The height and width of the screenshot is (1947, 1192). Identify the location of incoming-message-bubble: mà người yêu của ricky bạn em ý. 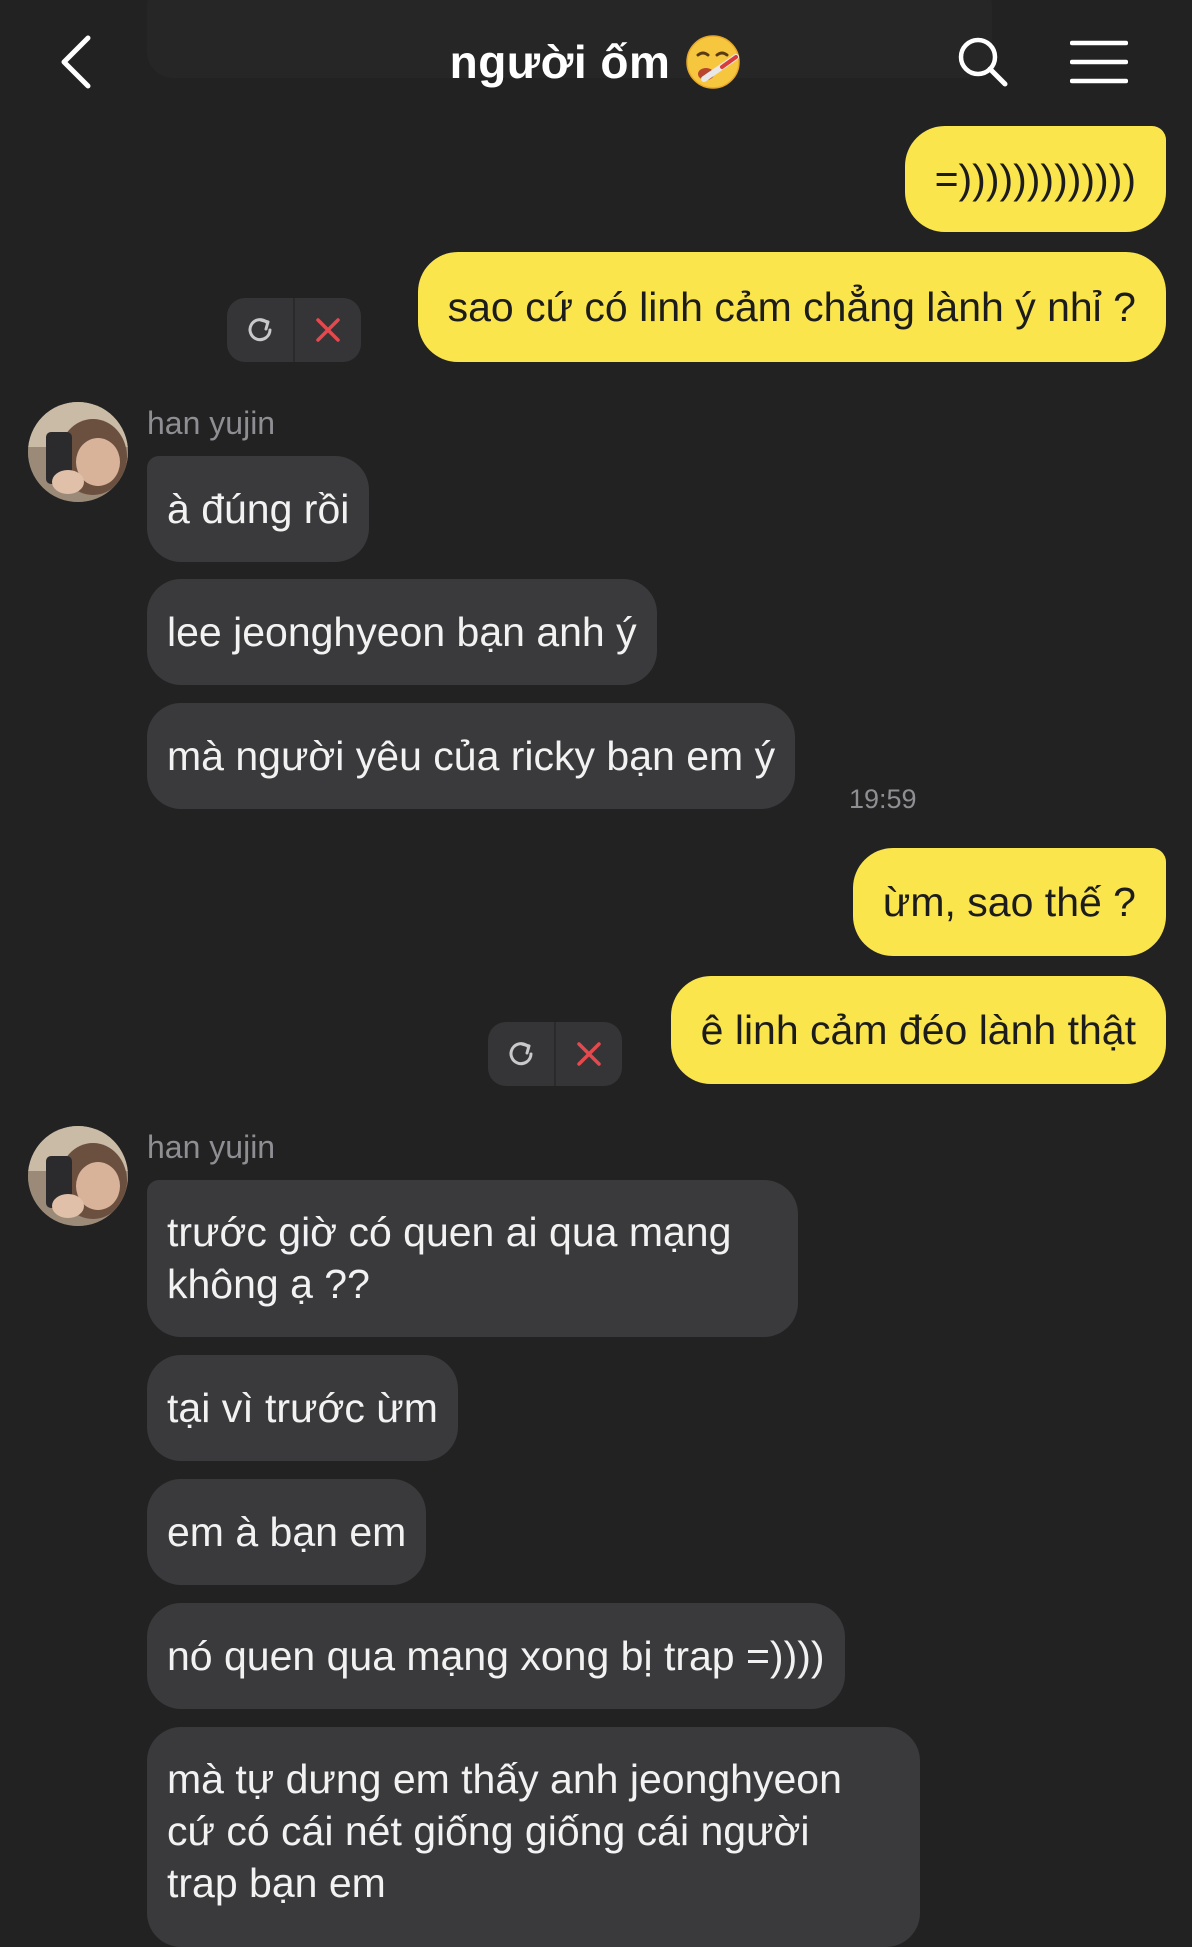
(471, 756).